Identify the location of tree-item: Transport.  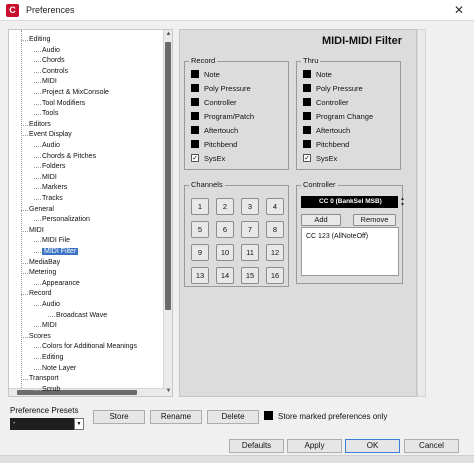
(100, 379).